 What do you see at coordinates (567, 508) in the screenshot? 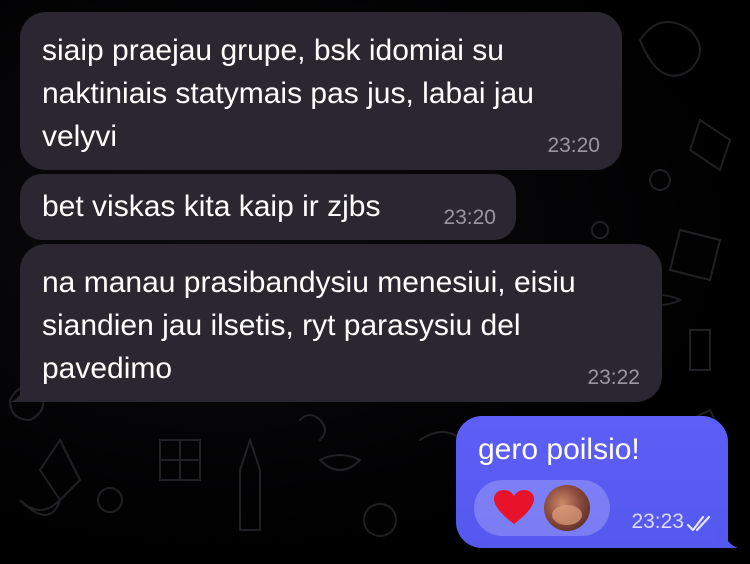
I see `reactor-avatar` at bounding box center [567, 508].